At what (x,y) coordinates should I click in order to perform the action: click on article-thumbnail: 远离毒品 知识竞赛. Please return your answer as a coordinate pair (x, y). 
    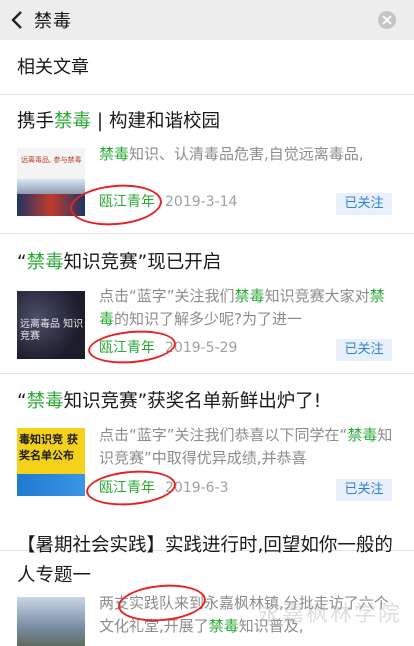
    Looking at the image, I should click on (51, 325).